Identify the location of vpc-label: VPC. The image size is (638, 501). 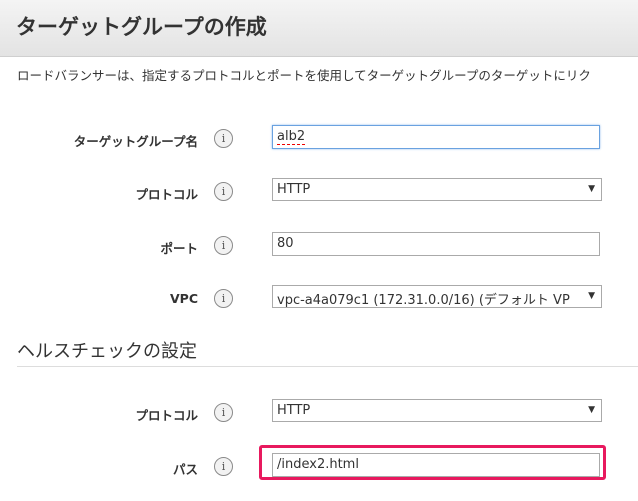
(183, 298).